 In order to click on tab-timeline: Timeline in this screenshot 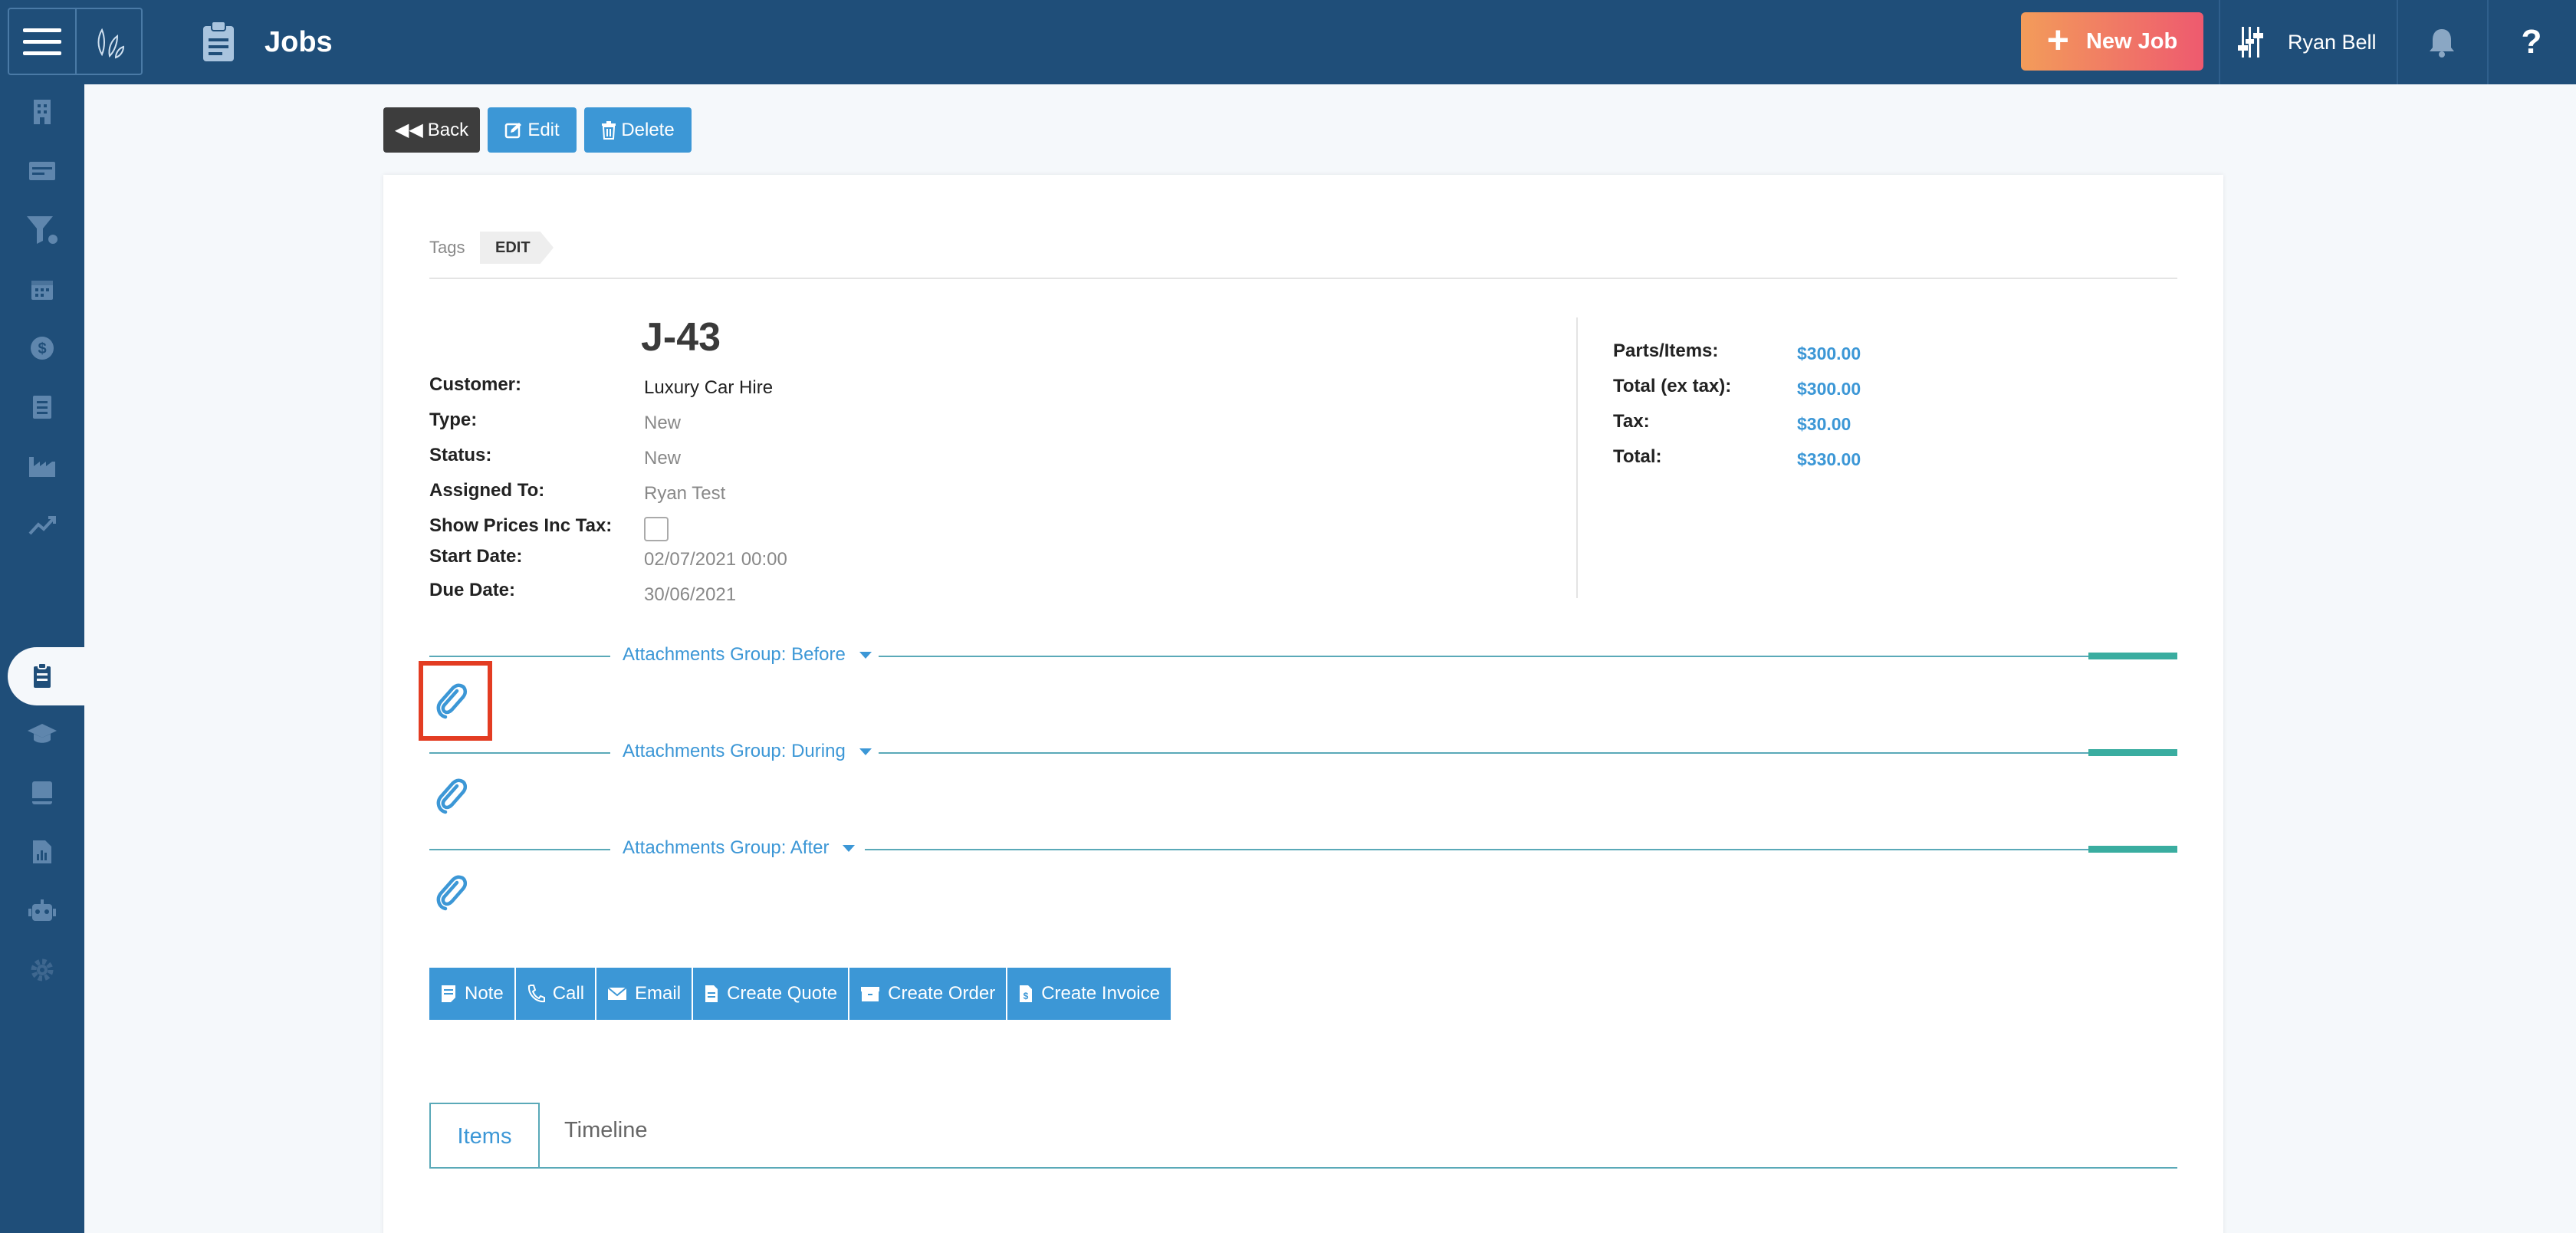, I will do `click(606, 1130)`.